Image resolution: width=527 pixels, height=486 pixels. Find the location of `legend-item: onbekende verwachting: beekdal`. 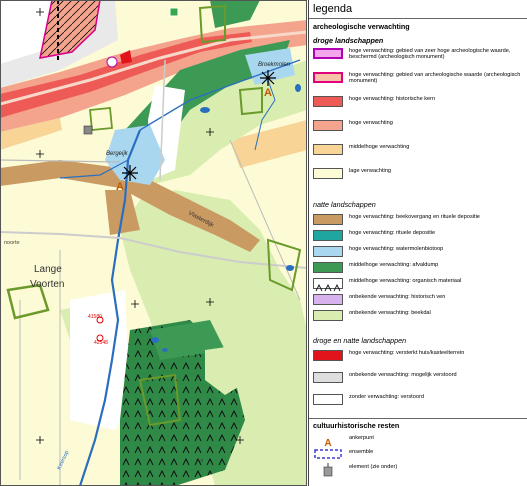

legend-item: onbekende verwachting: beekdal is located at coordinates (419, 316).